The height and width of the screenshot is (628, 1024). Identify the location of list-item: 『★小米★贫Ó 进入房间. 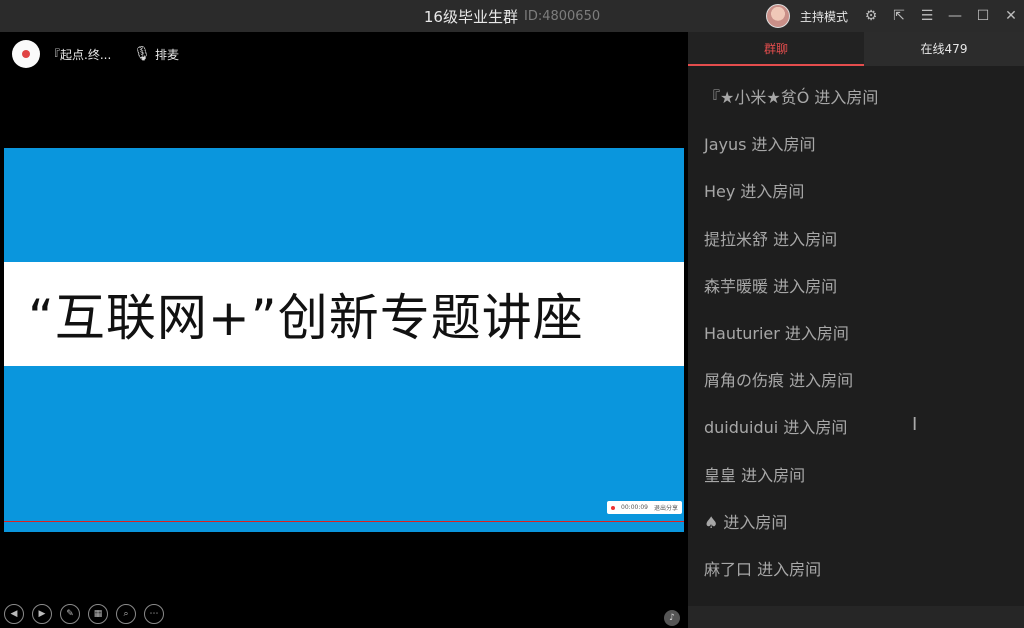
(791, 97).